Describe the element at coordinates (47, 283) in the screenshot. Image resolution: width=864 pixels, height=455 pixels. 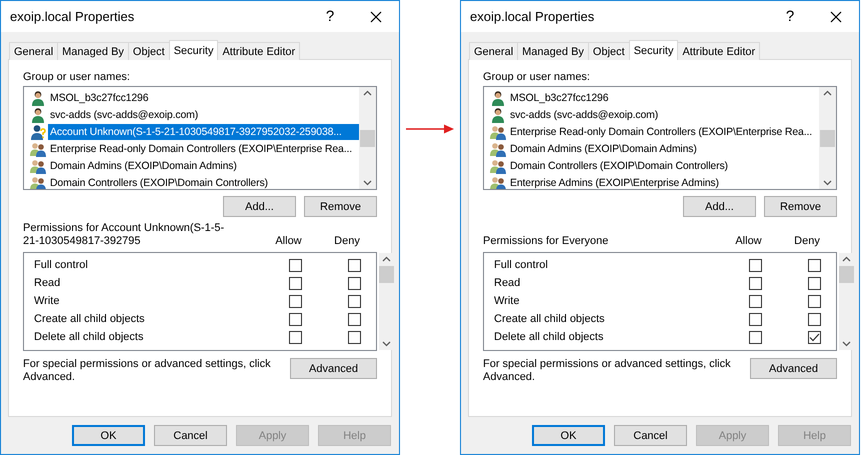
I see `permission-name: Read` at that location.